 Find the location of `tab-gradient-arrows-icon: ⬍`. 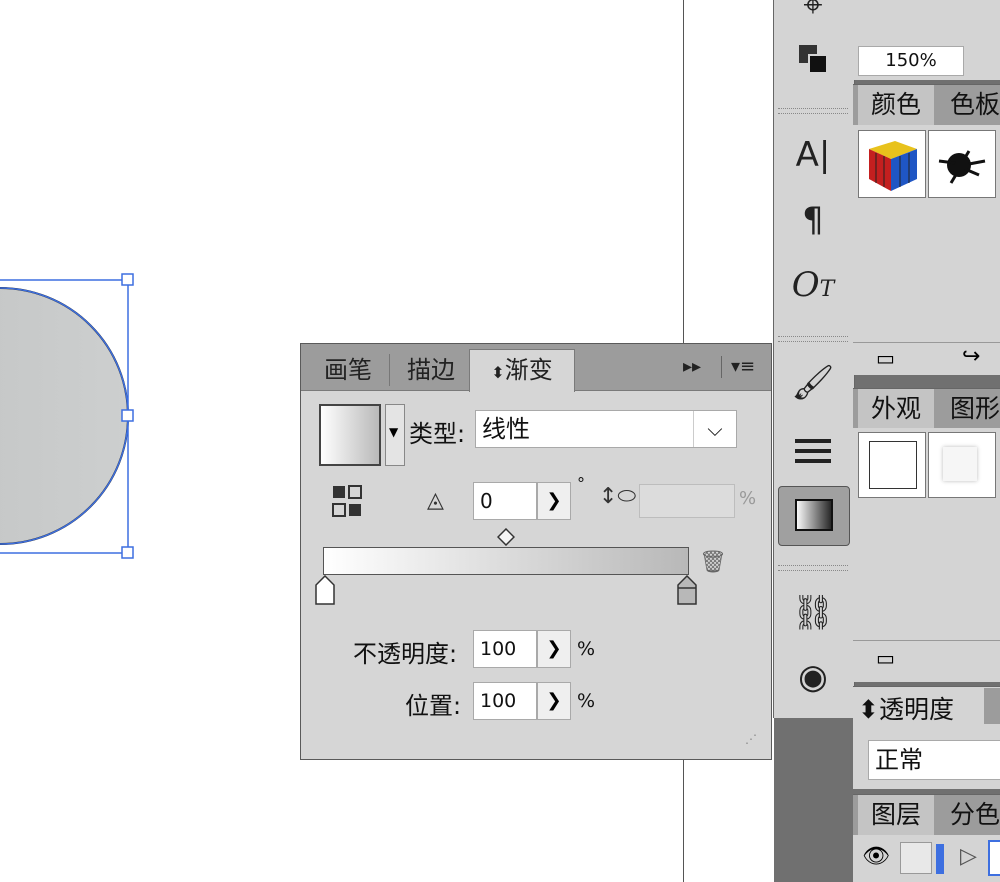

tab-gradient-arrows-icon: ⬍ is located at coordinates (498, 372).